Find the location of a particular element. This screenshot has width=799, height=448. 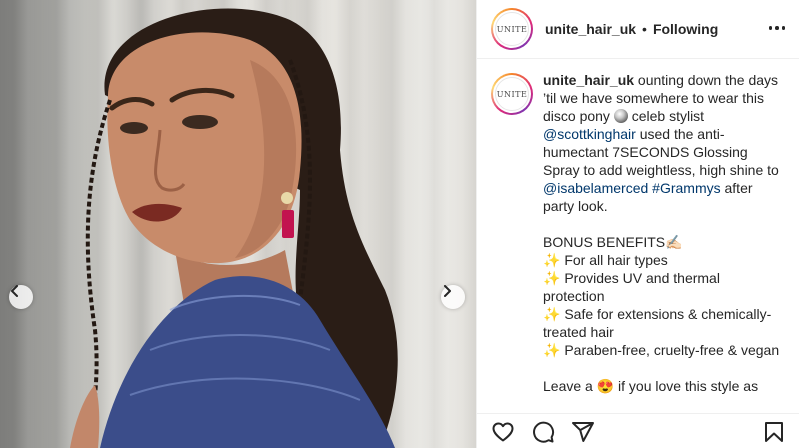

more-options-icon is located at coordinates (777, 28).